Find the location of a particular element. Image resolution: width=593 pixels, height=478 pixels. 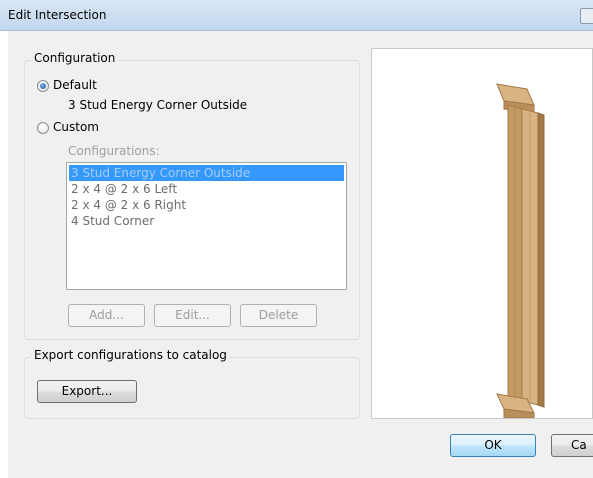

custom-radio-label: Custom is located at coordinates (76, 127).